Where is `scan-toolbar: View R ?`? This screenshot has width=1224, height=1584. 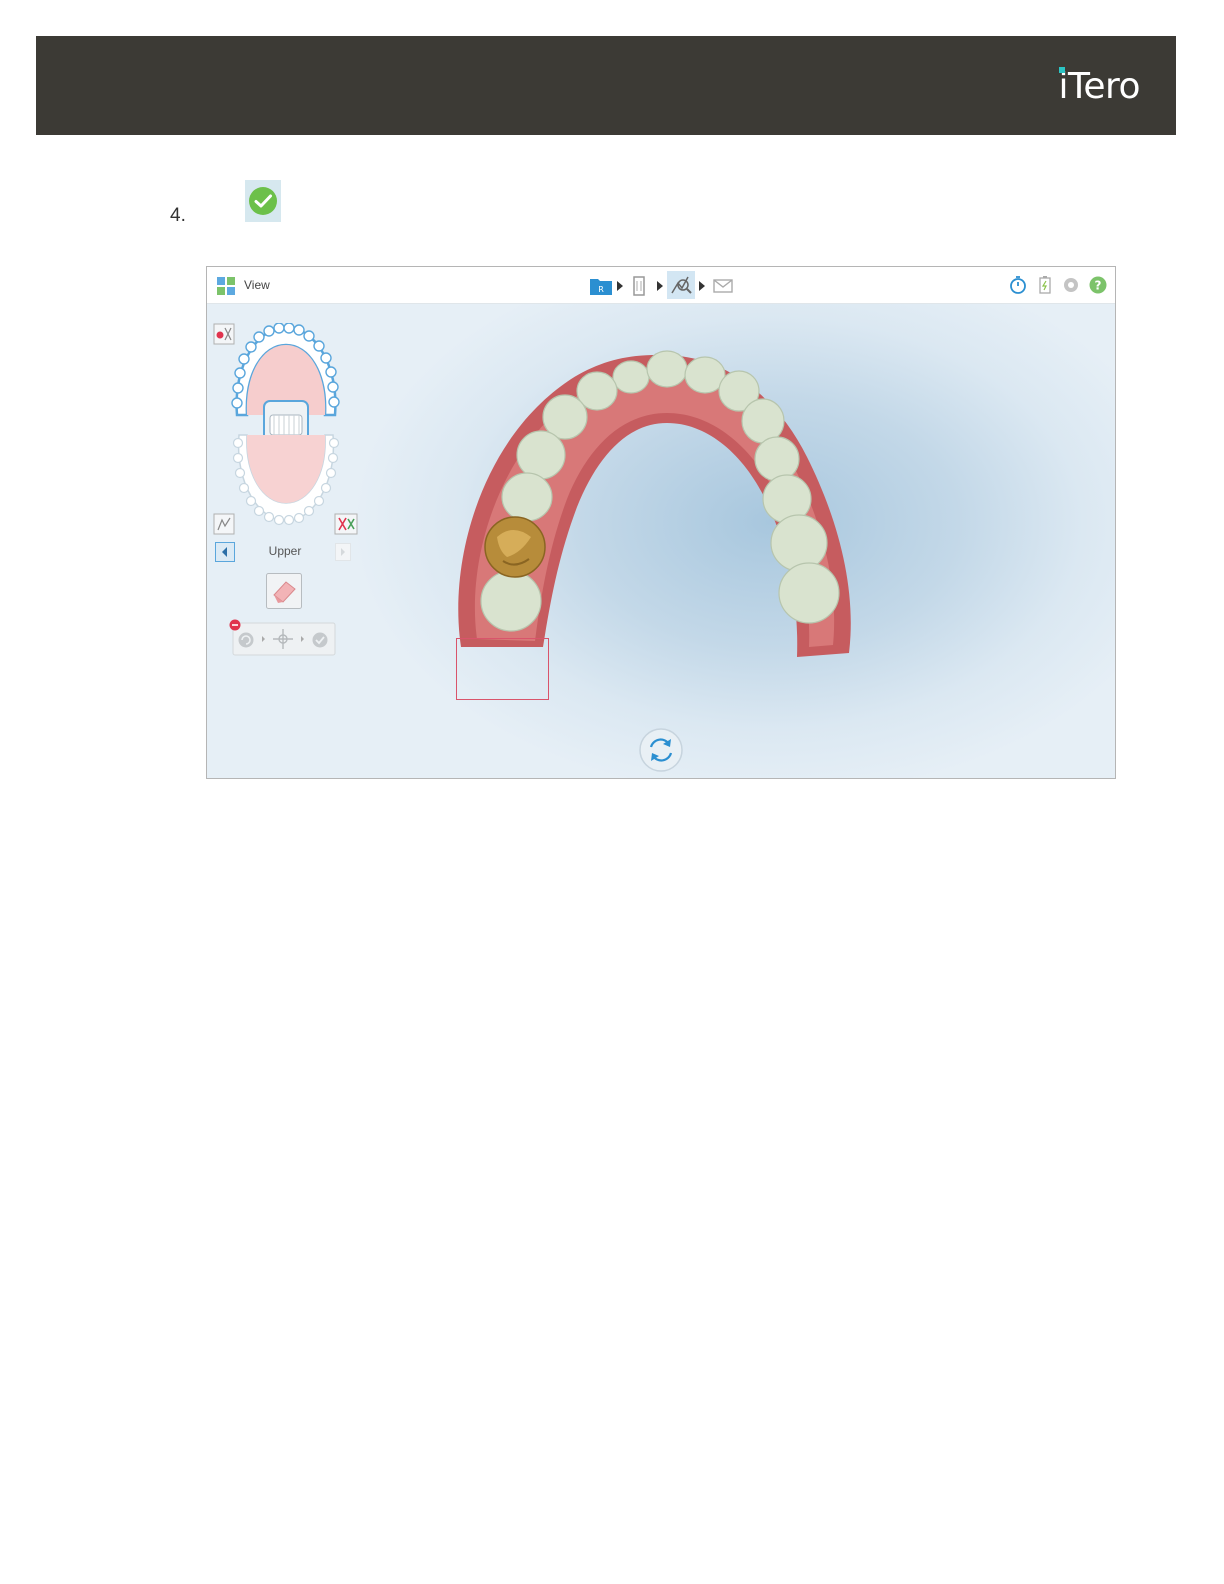 scan-toolbar: View R ? is located at coordinates (661, 285).